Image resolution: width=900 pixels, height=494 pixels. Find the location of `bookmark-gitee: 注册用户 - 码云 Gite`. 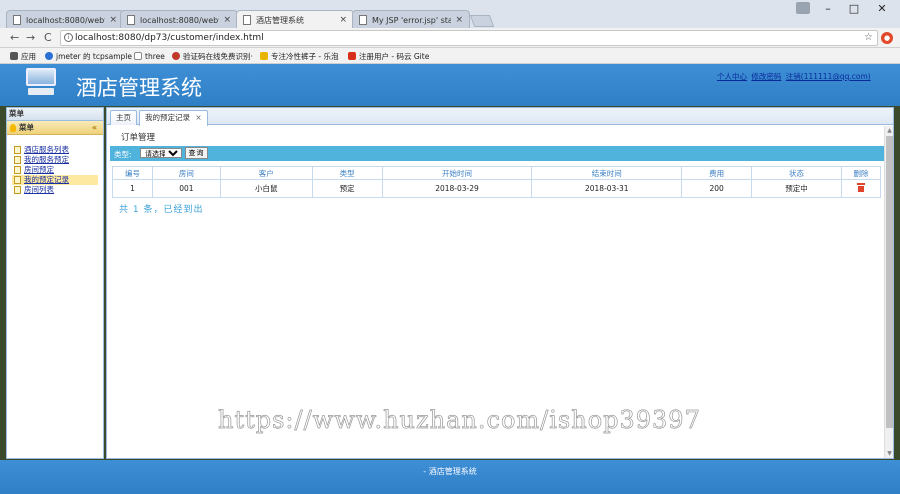

bookmark-gitee: 注册用户 - 码云 Gite is located at coordinates (388, 56).